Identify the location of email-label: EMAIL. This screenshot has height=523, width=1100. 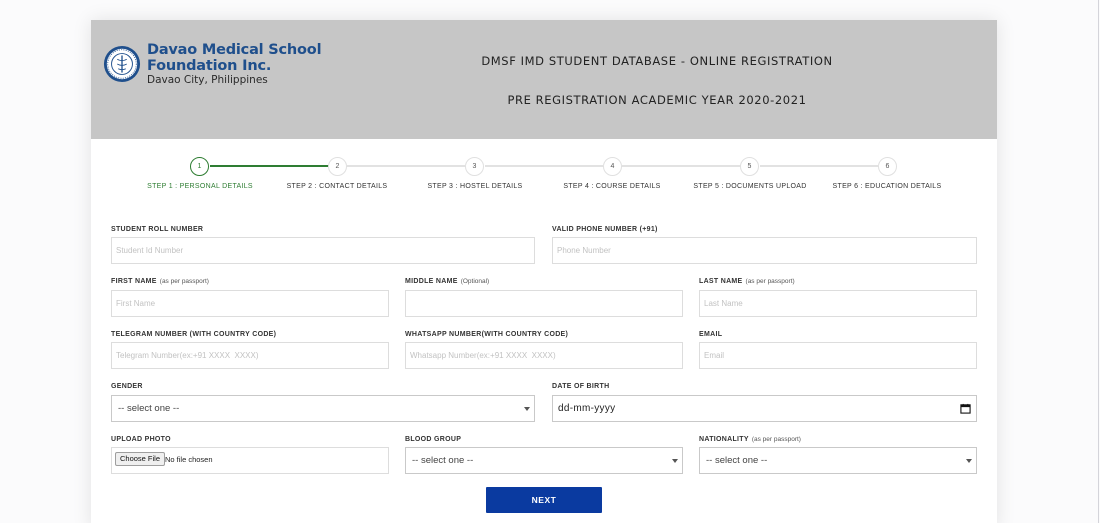
(711, 334).